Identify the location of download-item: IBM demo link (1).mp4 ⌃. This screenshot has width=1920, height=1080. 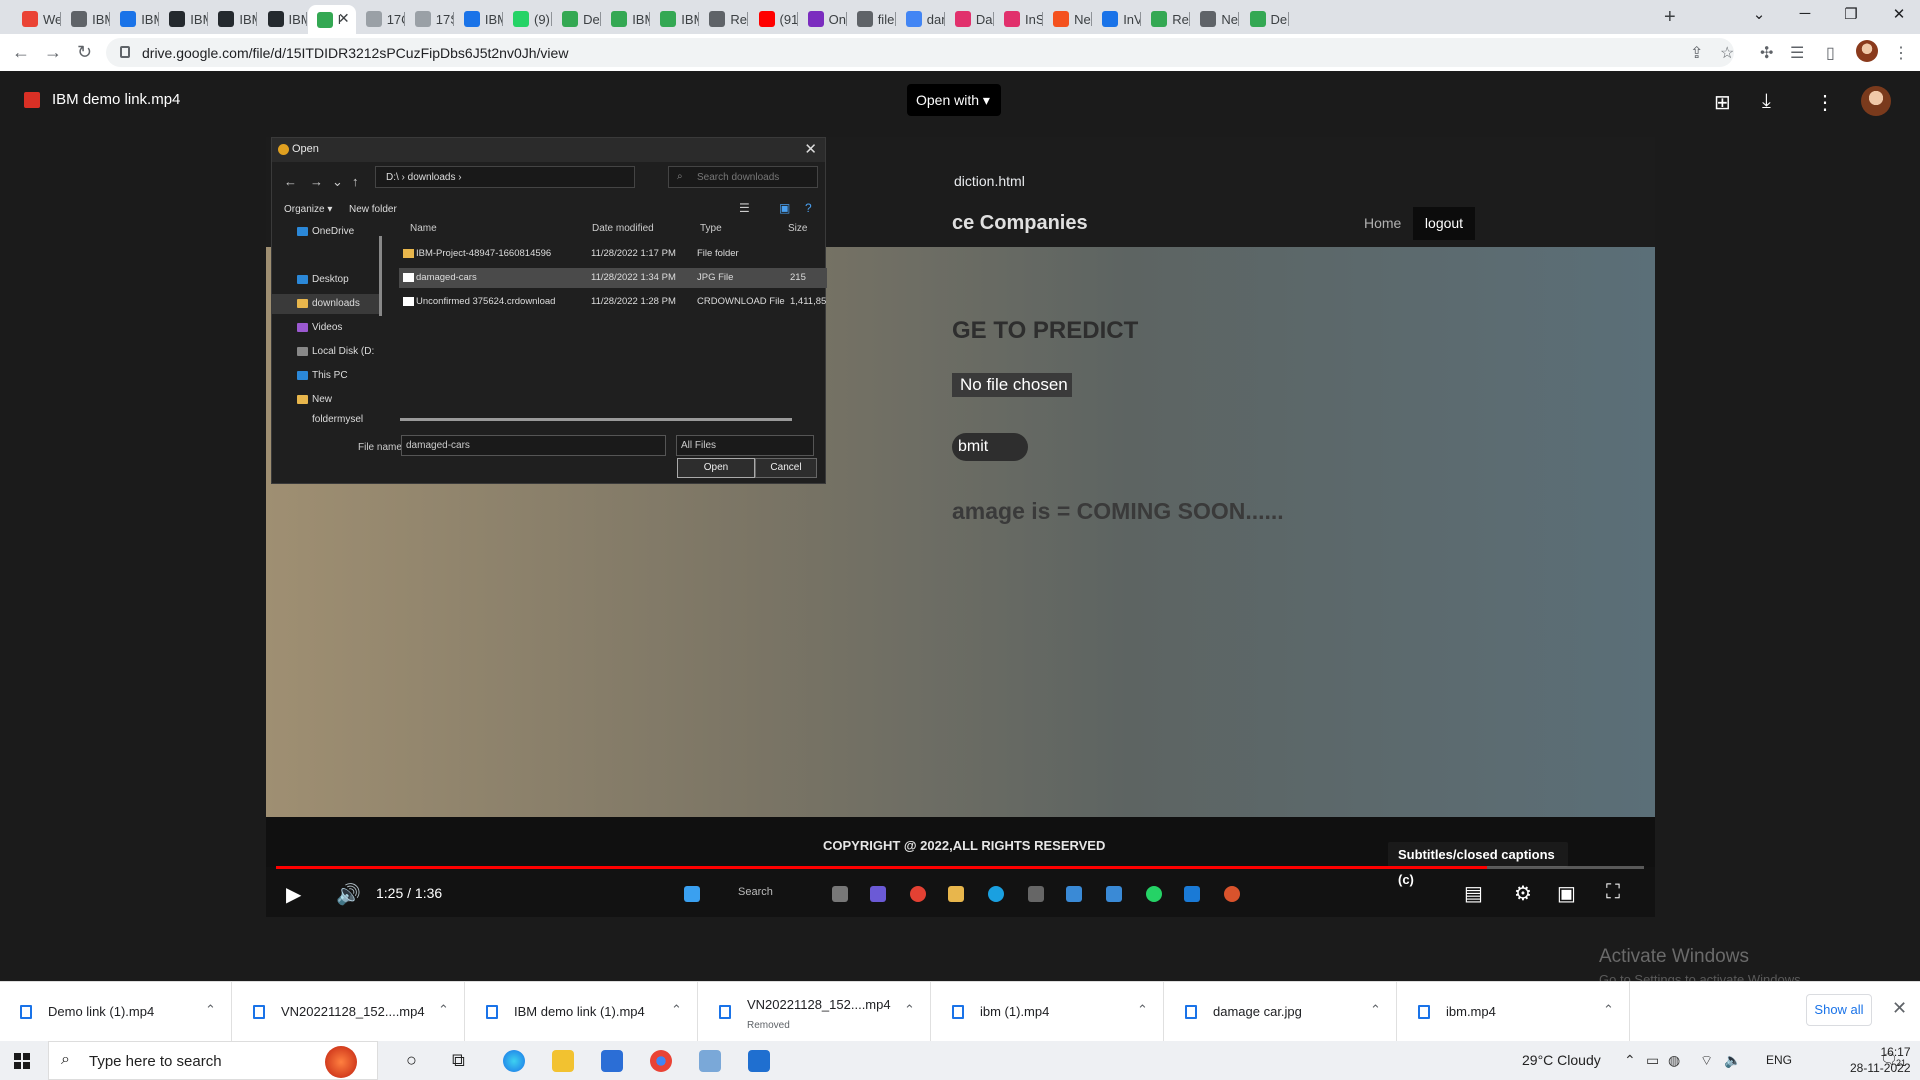
(582, 1012).